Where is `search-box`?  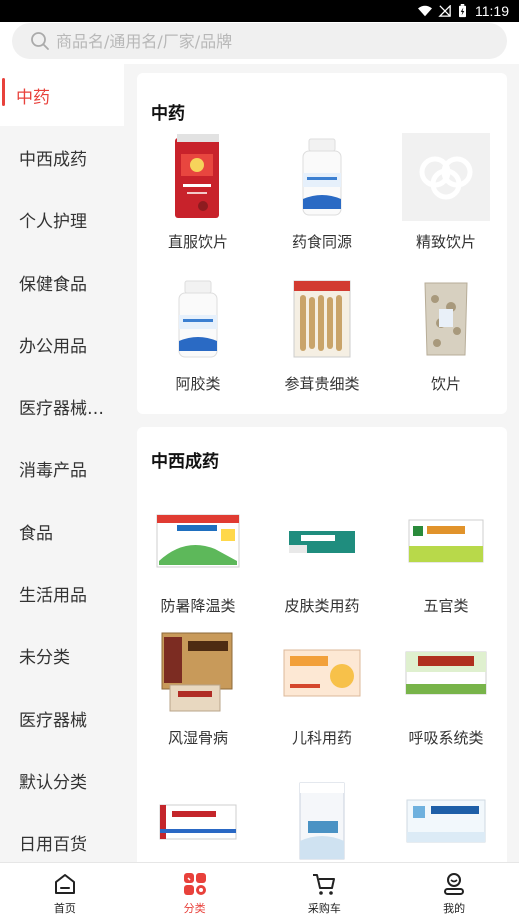 search-box is located at coordinates (259, 41).